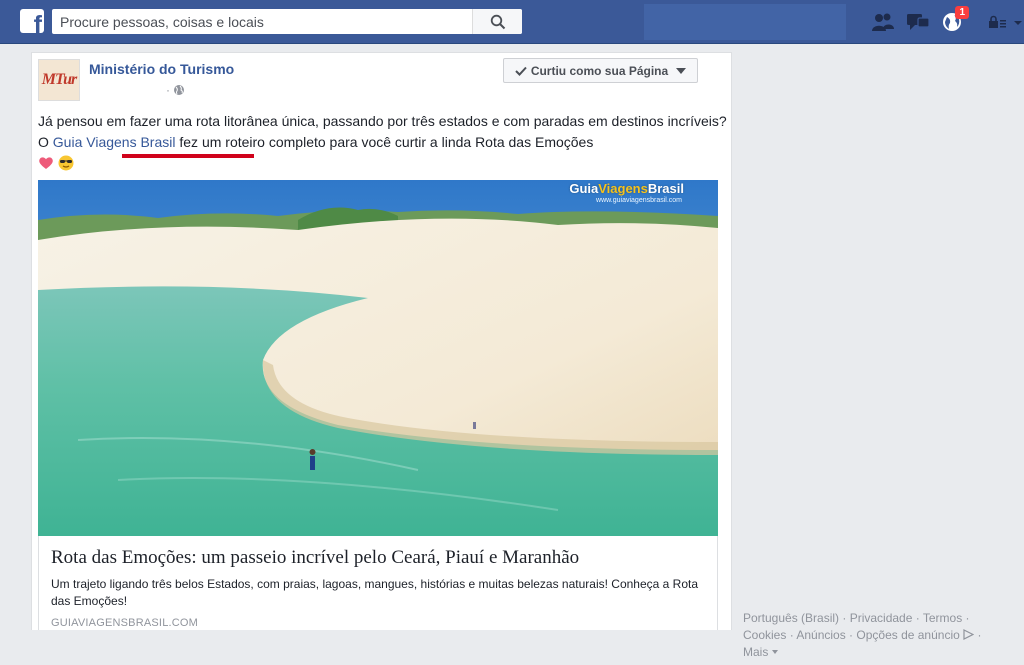 The height and width of the screenshot is (665, 1024). I want to click on heart-emoji-icon, so click(46, 163).